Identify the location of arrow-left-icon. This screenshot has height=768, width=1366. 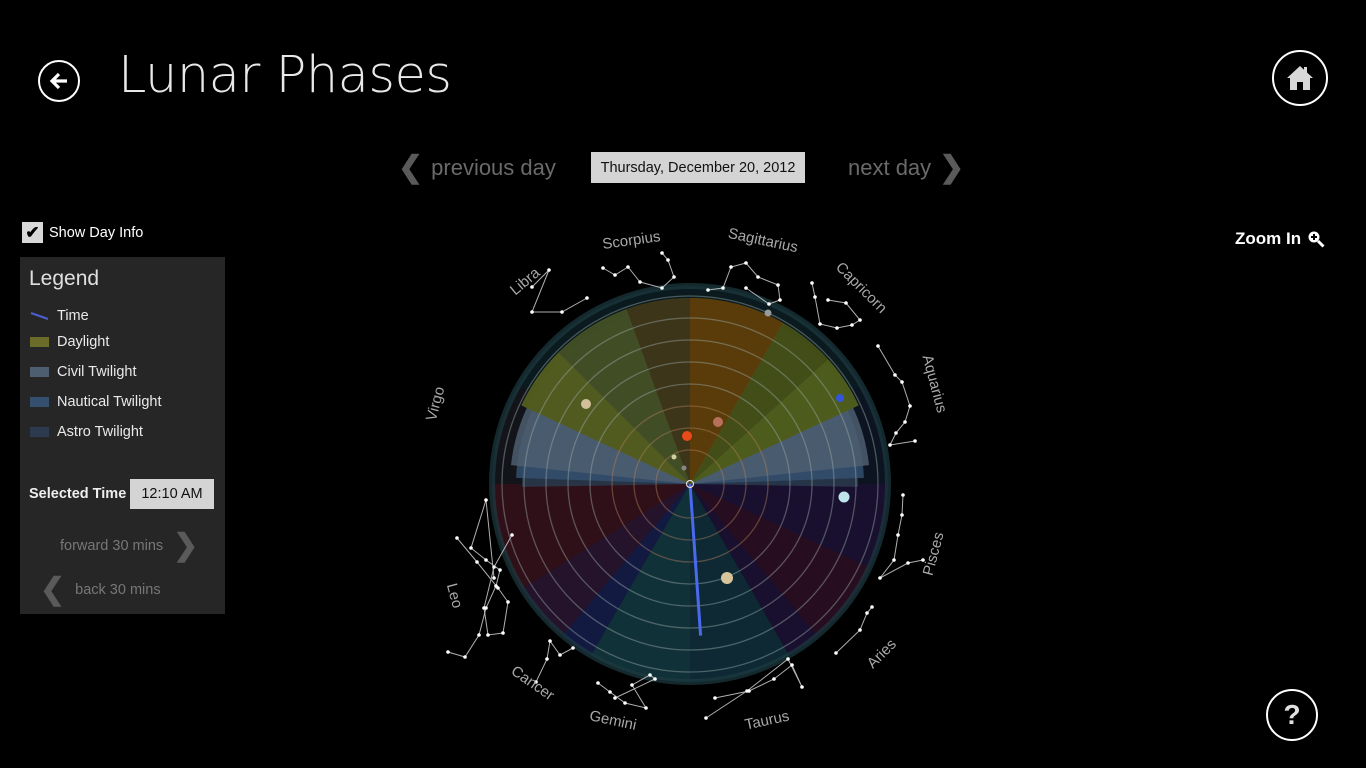
(58, 81).